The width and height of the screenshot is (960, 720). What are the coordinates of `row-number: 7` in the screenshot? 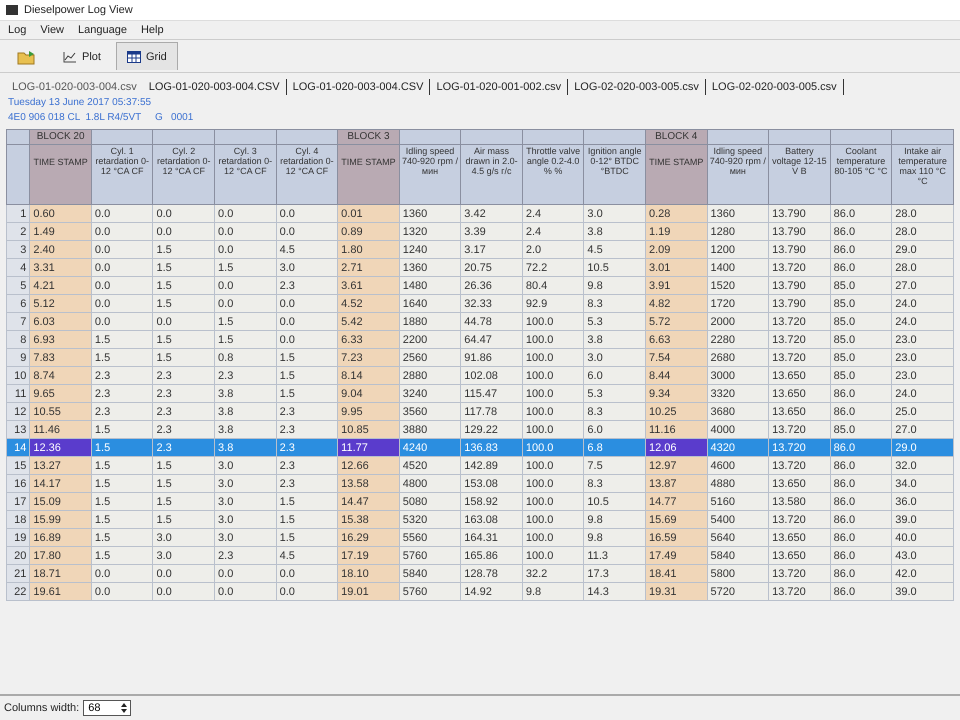 It's located at (18, 321).